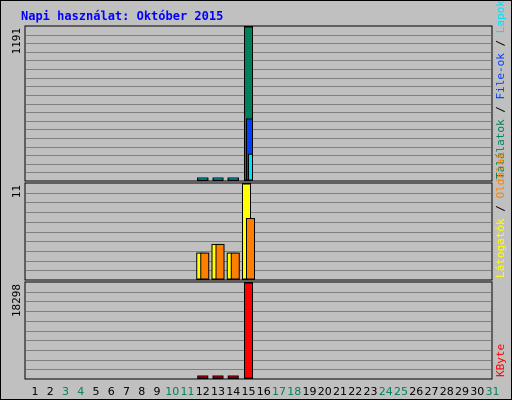  I want to click on legend-entry: KByte, so click(500, 360).